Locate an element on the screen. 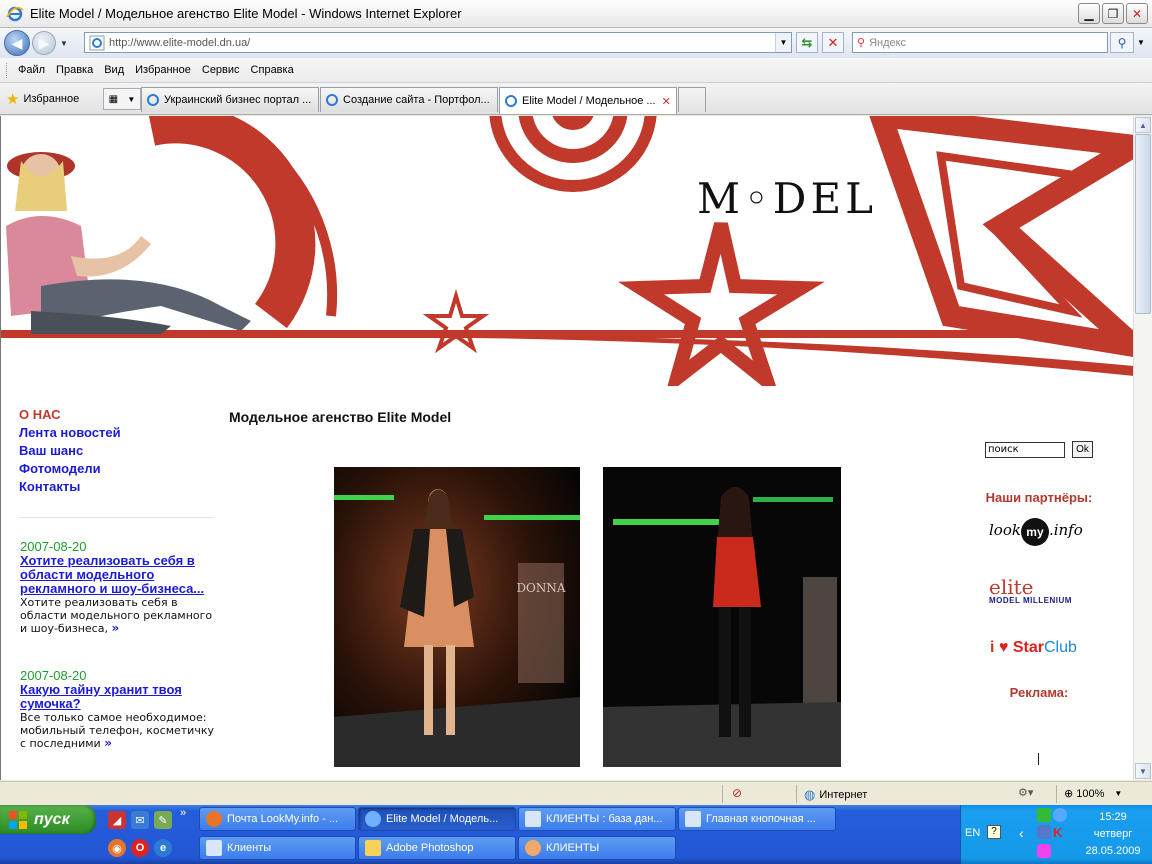 The image size is (1152, 864). new-tab-button is located at coordinates (692, 99).